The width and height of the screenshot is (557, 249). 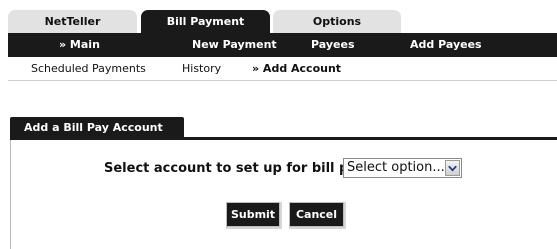 I want to click on tab-bill-payment-label: Bill Payment, so click(x=205, y=21).